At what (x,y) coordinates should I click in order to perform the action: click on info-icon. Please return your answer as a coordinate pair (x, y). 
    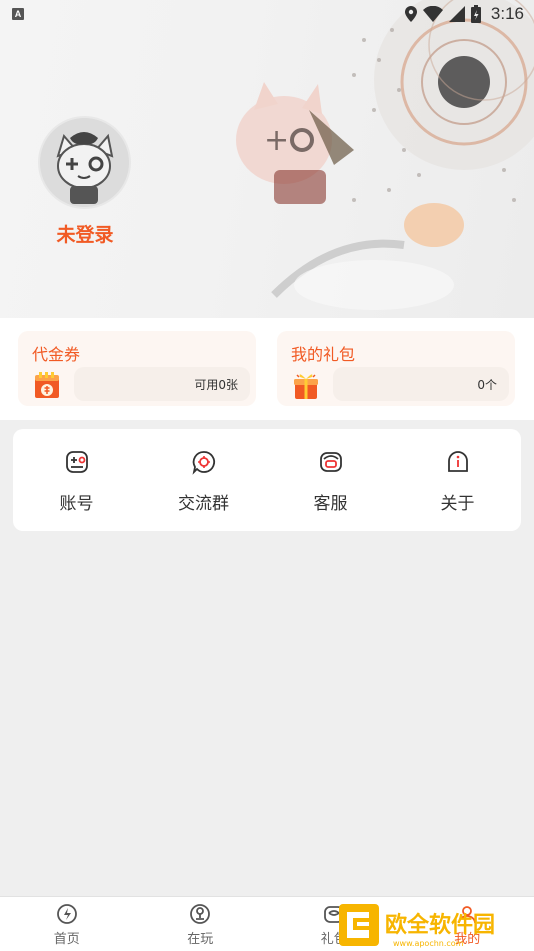
    Looking at the image, I should click on (458, 462).